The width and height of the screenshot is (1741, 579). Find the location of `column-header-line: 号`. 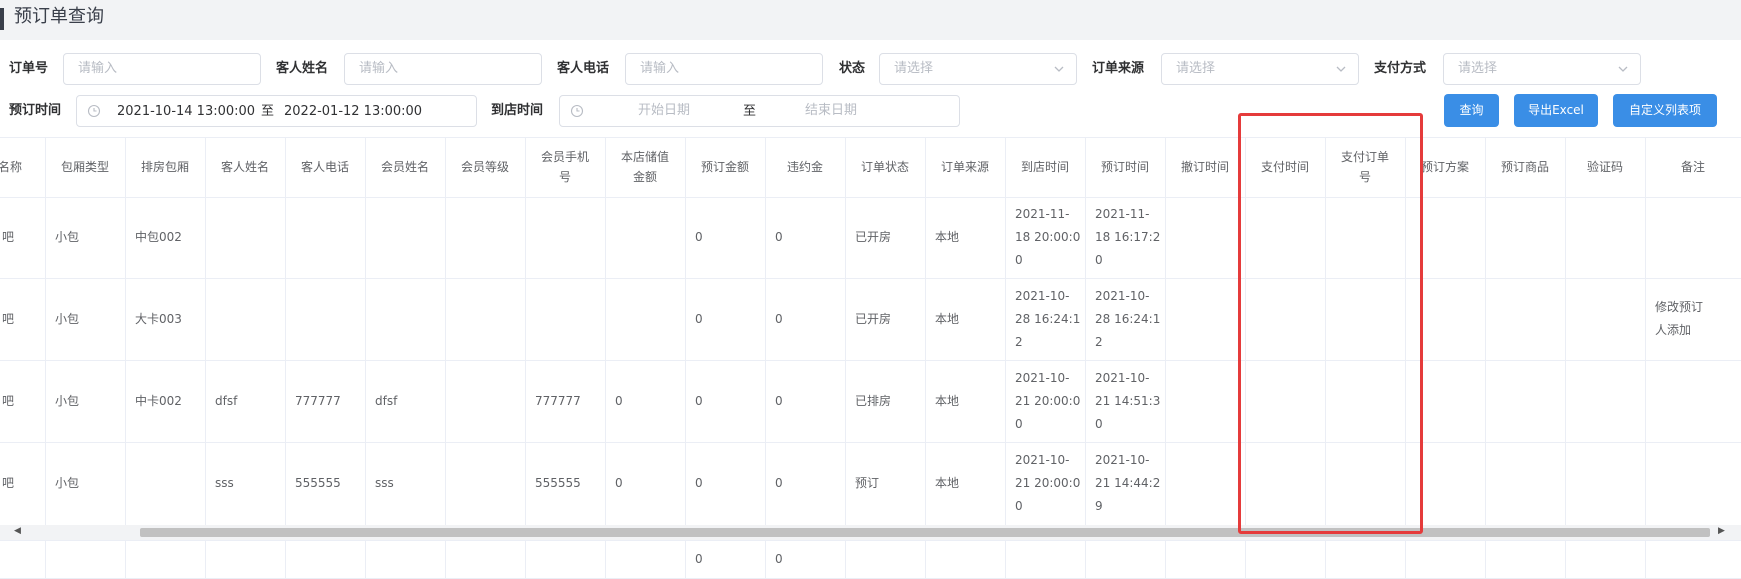

column-header-line: 号 is located at coordinates (564, 177).